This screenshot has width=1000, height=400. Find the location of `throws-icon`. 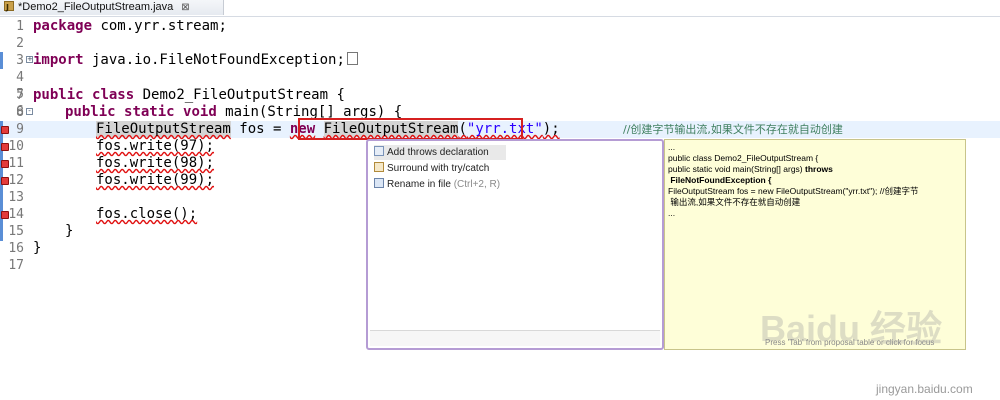

throws-icon is located at coordinates (379, 151).